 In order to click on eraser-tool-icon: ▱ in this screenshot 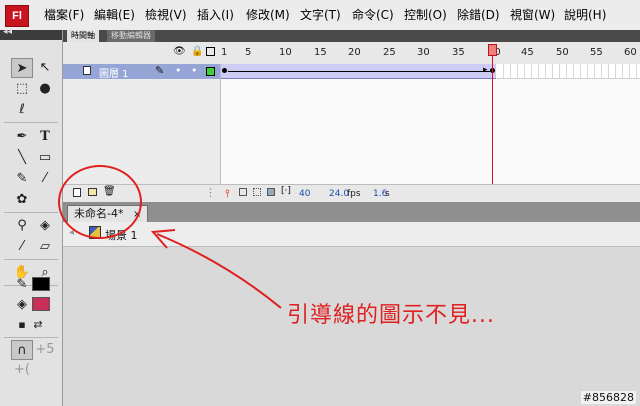, I will do `click(45, 247)`.